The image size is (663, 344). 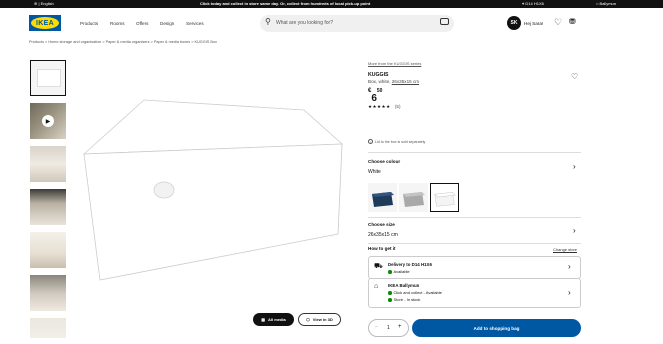 I want to click on nav-design: Design, so click(x=167, y=23).